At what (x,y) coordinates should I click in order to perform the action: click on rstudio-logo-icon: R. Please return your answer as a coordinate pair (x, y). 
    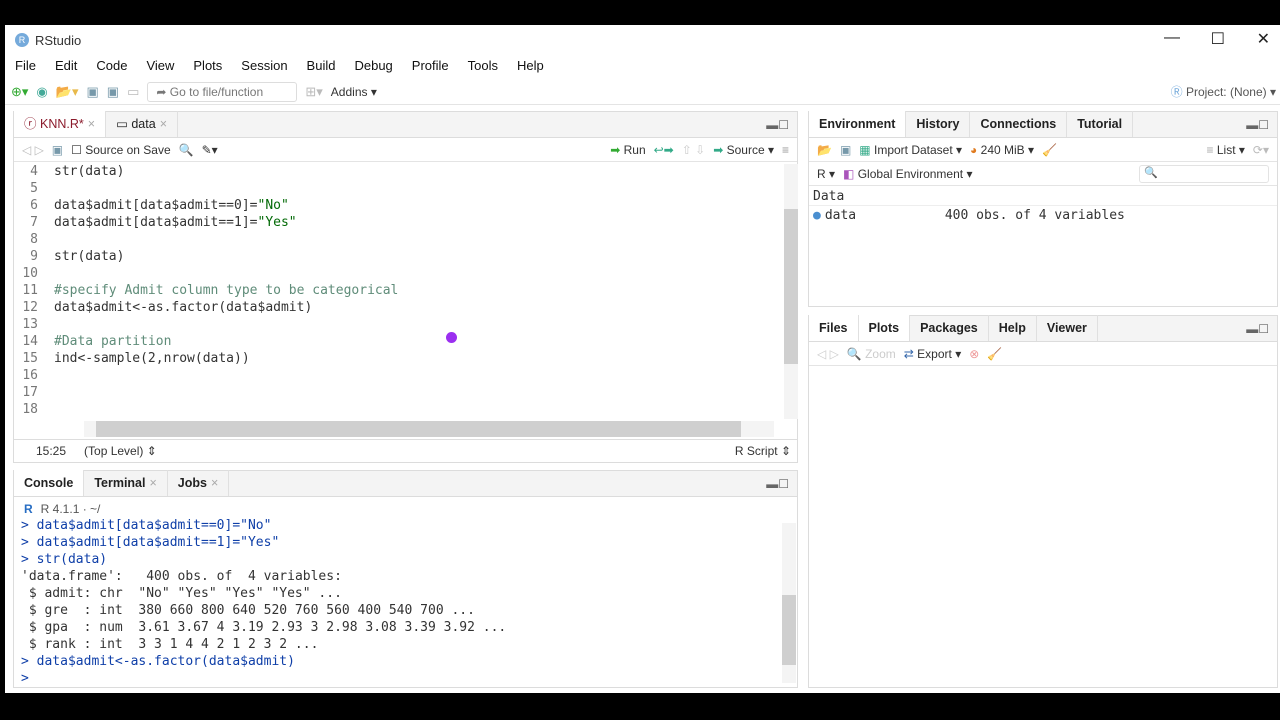
    Looking at the image, I should click on (22, 40).